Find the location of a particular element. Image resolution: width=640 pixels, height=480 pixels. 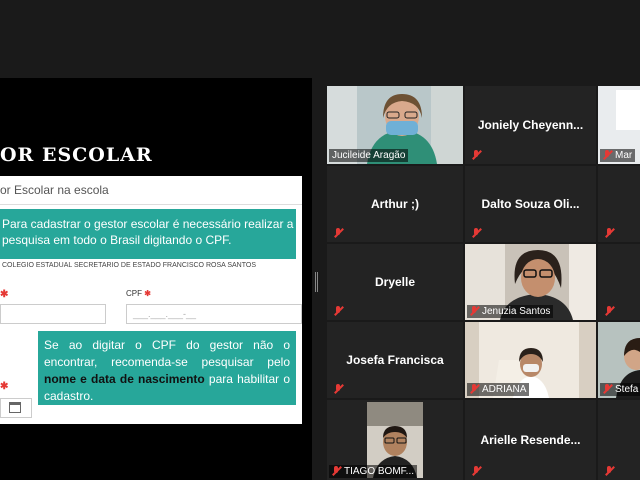

calendar-icon is located at coordinates (15, 407).